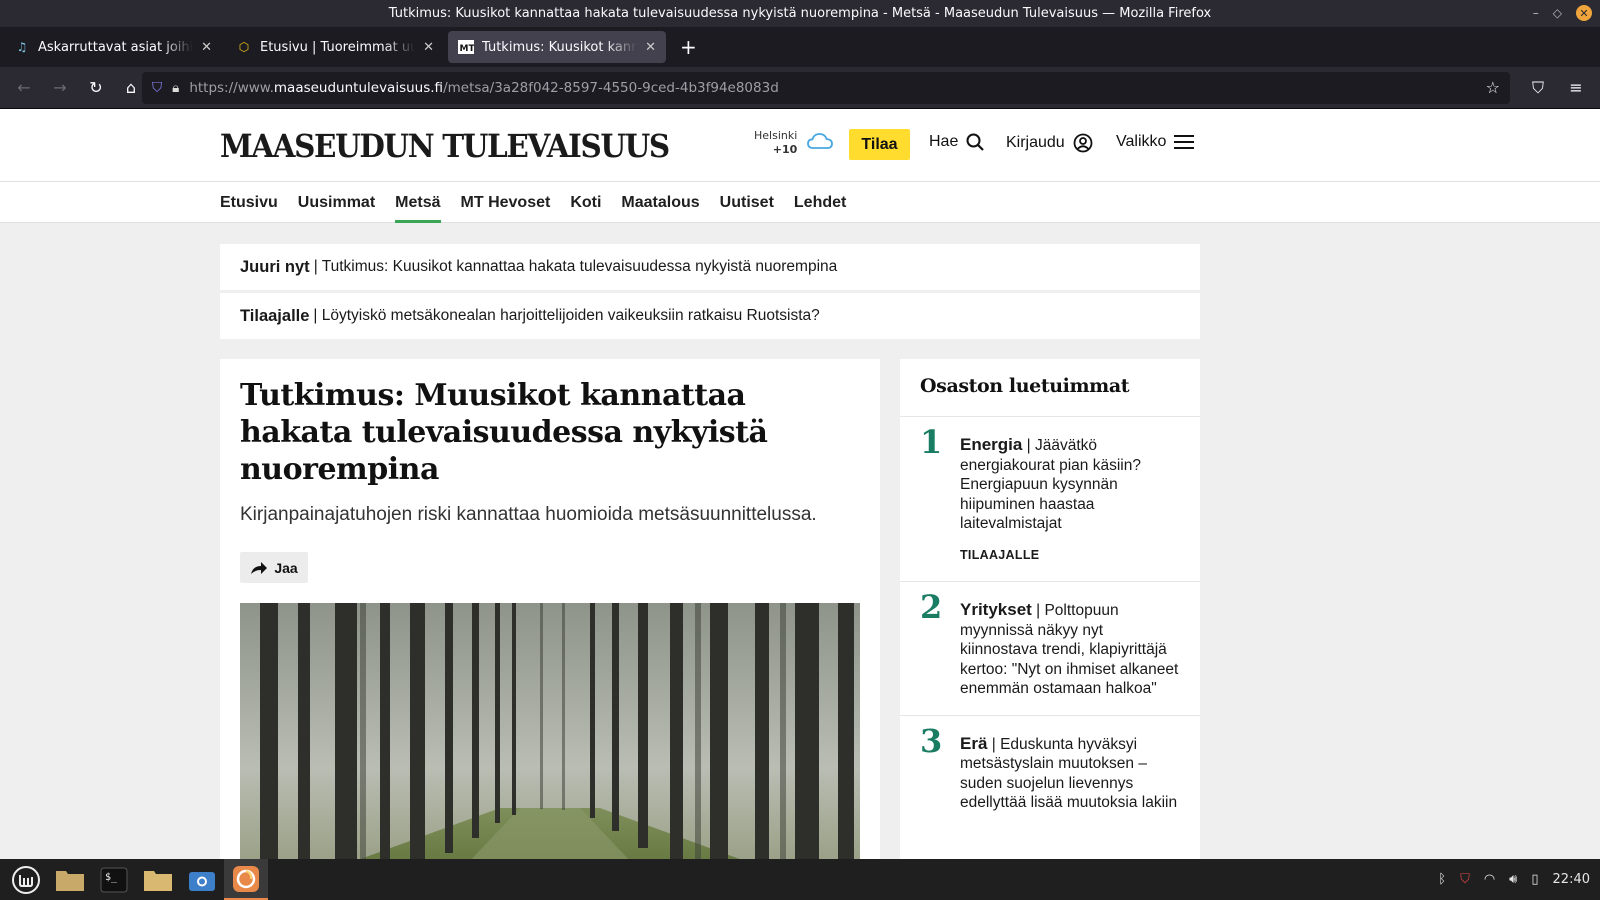 The height and width of the screenshot is (900, 1600). Describe the element at coordinates (944, 141) in the screenshot. I see `search-label: Hae` at that location.